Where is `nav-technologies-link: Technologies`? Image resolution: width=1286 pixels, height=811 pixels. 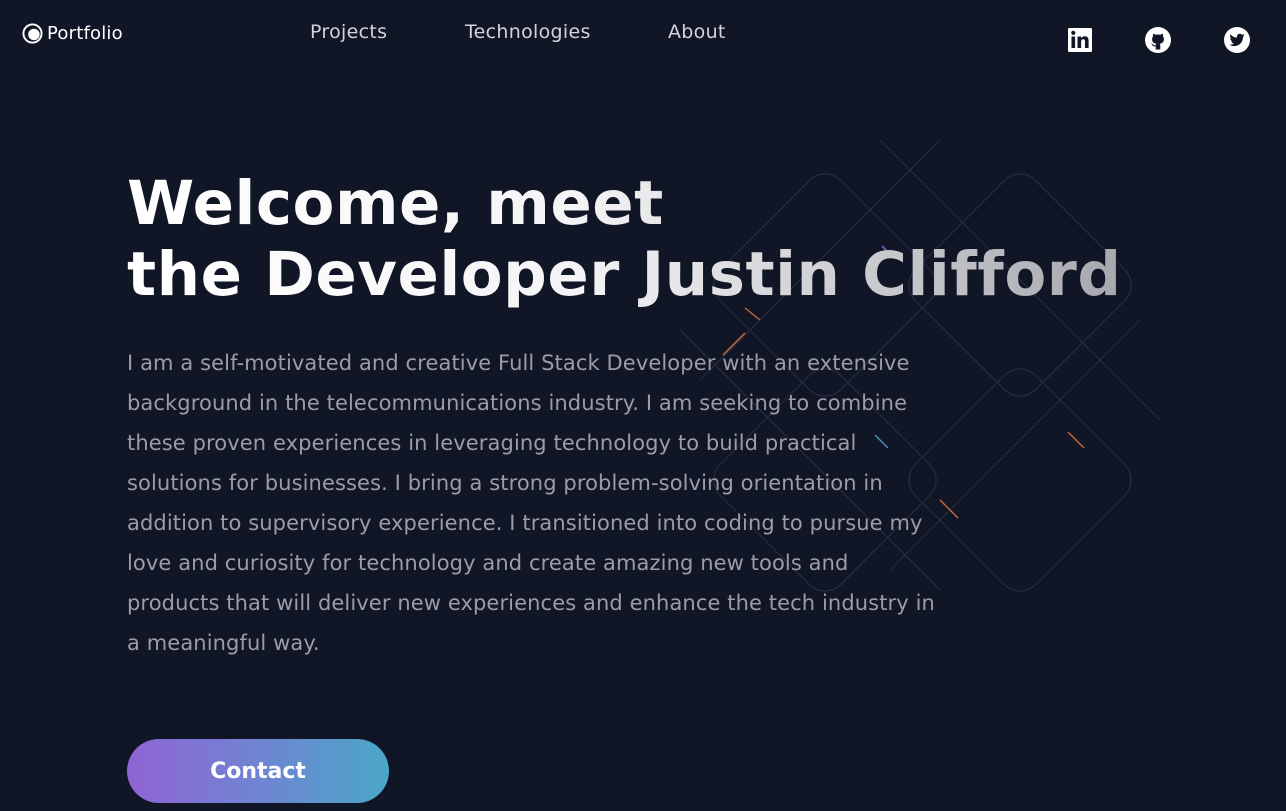
nav-technologies-link: Technologies is located at coordinates (528, 32).